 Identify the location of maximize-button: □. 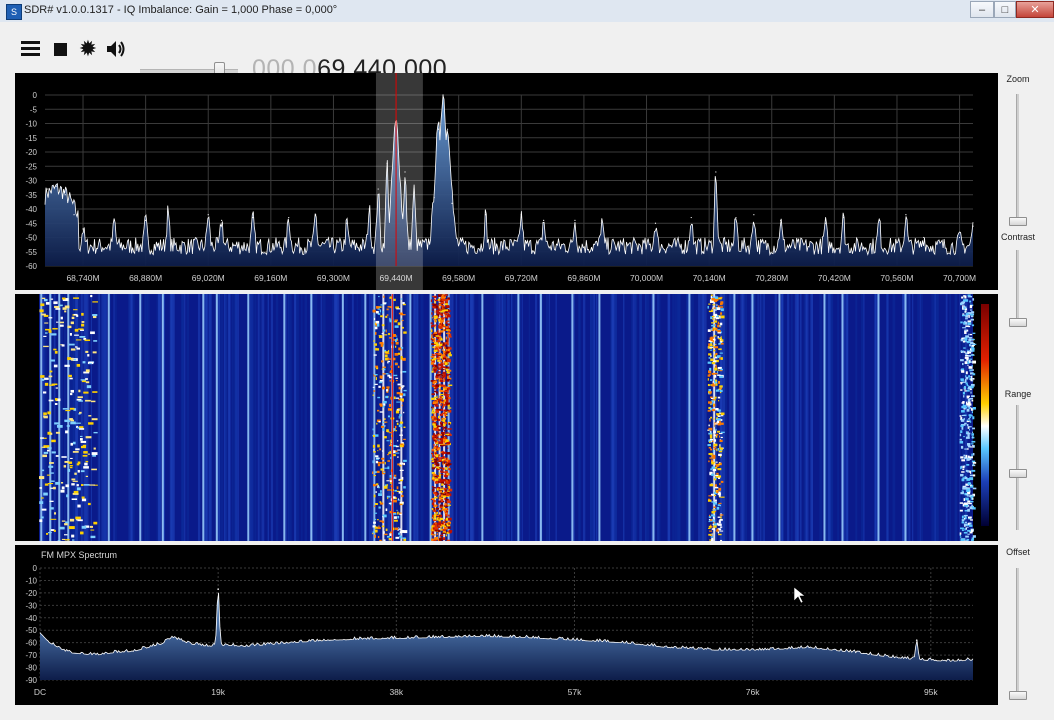
(1005, 9).